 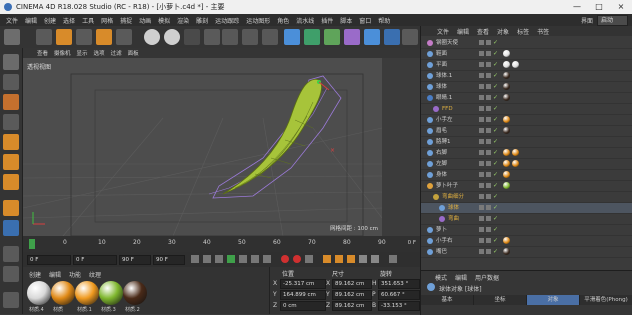 What do you see at coordinates (227, 20) in the screenshot?
I see `menu-item: 运动跟踪` at bounding box center [227, 20].